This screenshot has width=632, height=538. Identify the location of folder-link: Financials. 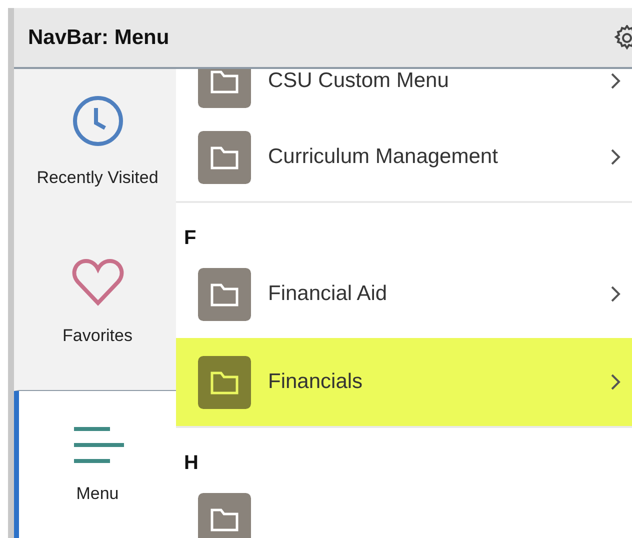
(404, 382).